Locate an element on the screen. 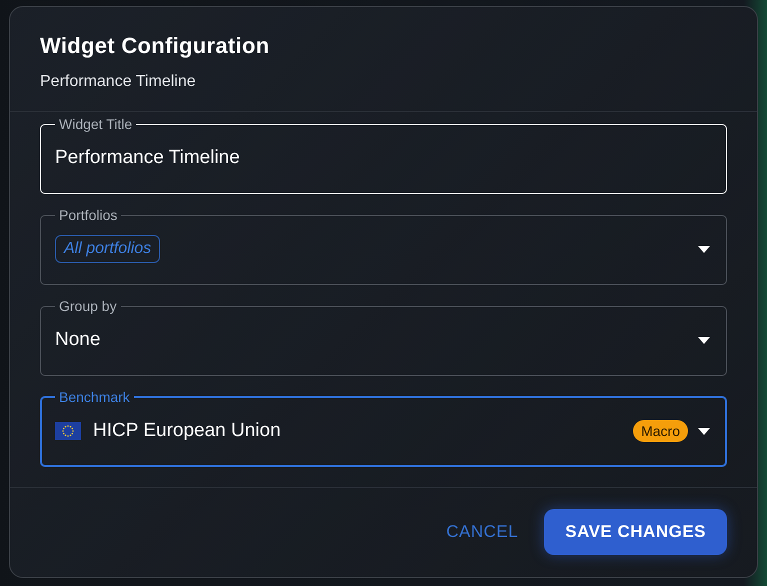  cancel-button: CANCEL is located at coordinates (482, 532).